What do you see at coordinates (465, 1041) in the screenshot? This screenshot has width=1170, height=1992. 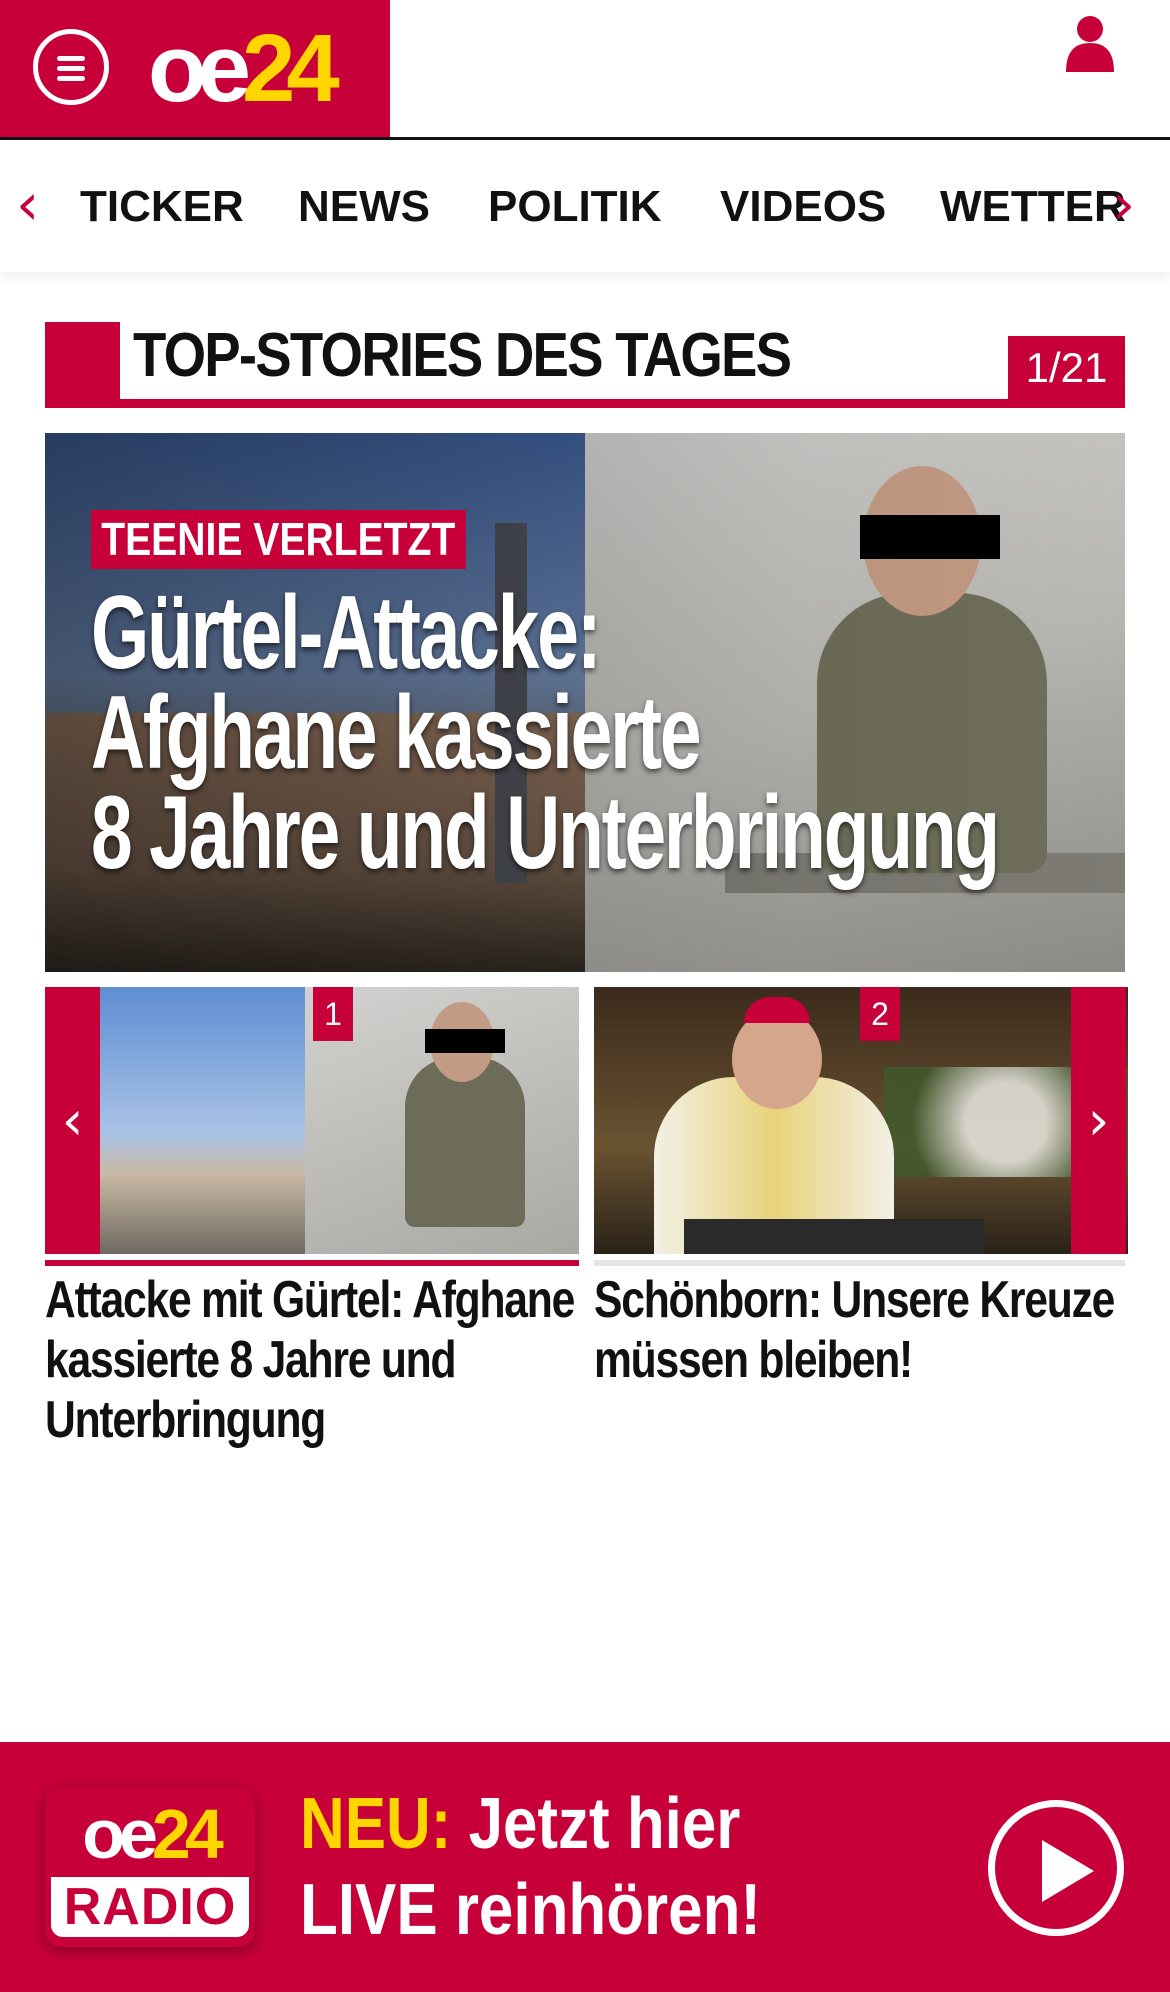 I see `censor-bar` at bounding box center [465, 1041].